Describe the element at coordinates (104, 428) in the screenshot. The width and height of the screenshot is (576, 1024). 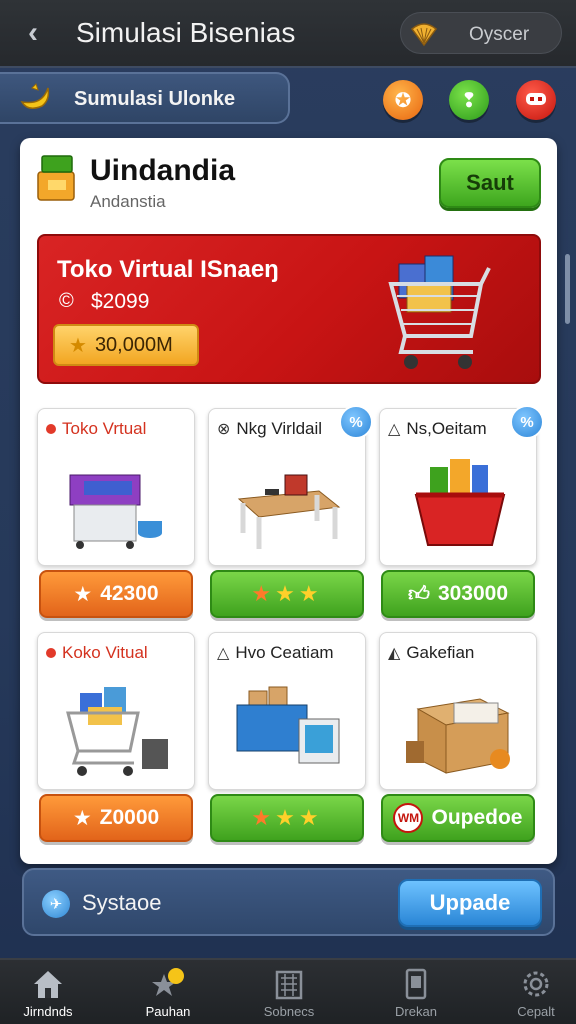
I see `card-title: Toko Vrtual` at that location.